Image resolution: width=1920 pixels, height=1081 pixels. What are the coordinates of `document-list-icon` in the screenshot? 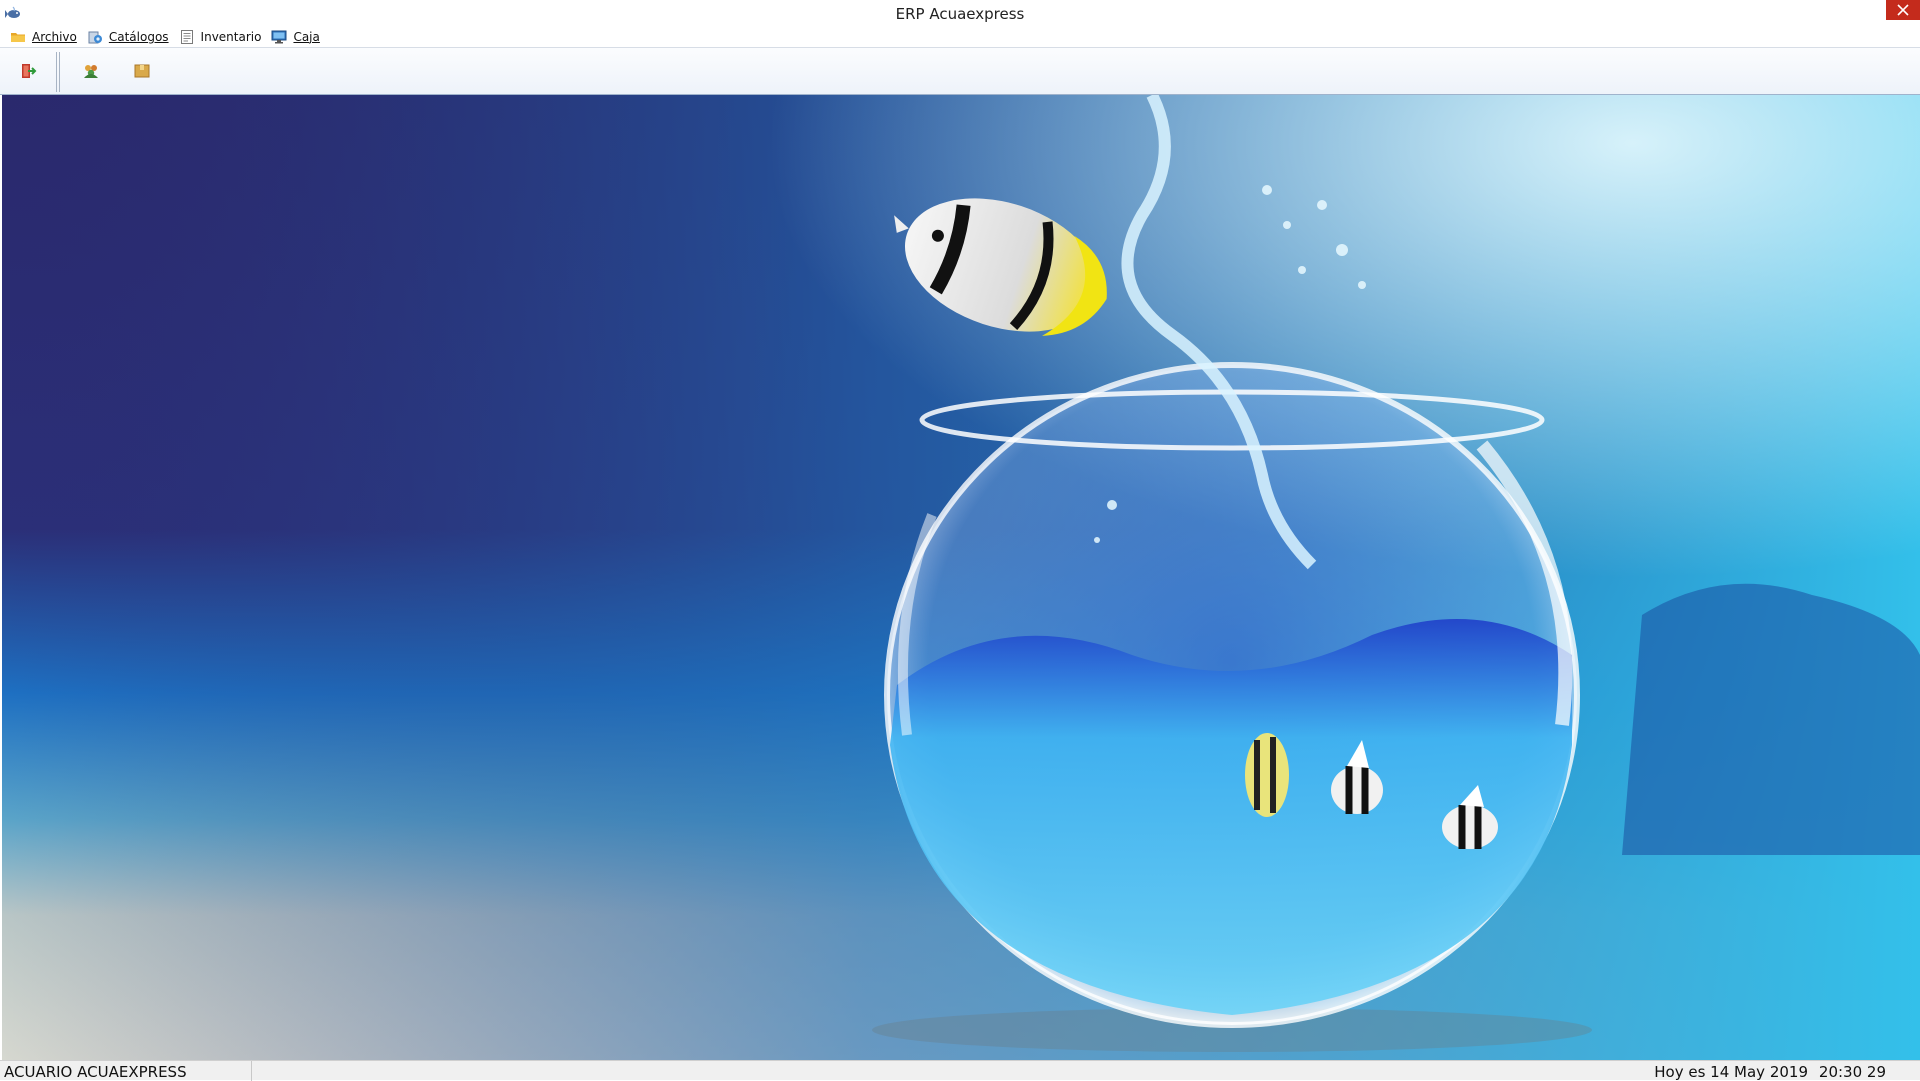 It's located at (187, 37).